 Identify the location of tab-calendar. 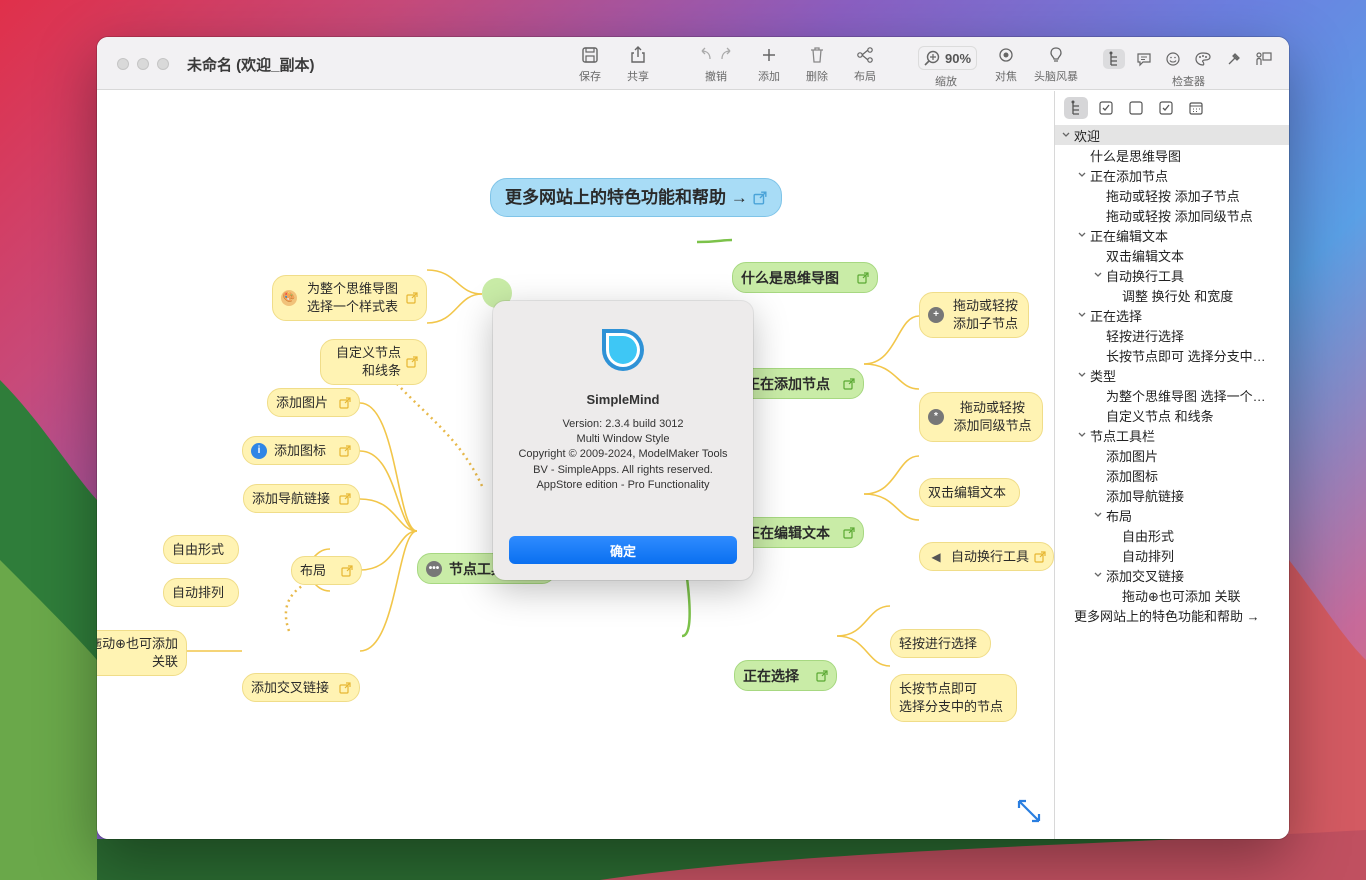
(1196, 108).